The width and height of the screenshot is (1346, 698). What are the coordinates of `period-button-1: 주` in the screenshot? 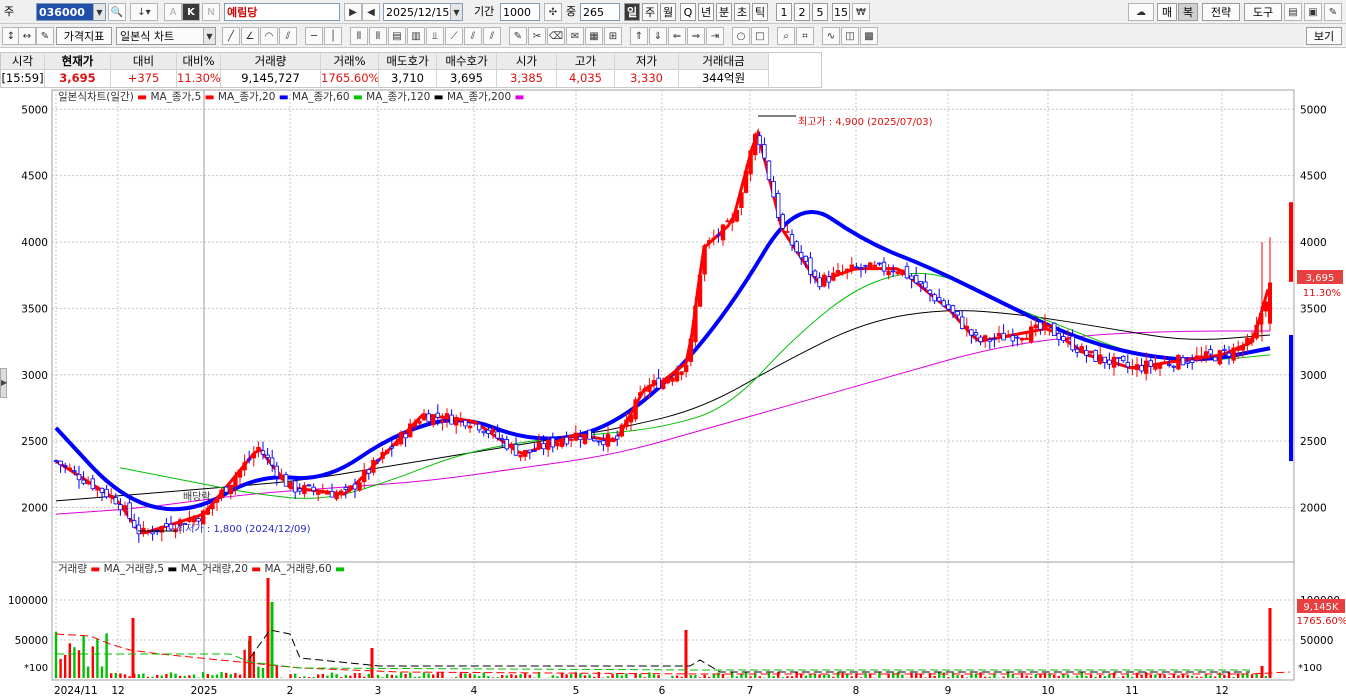 It's located at (650, 12).